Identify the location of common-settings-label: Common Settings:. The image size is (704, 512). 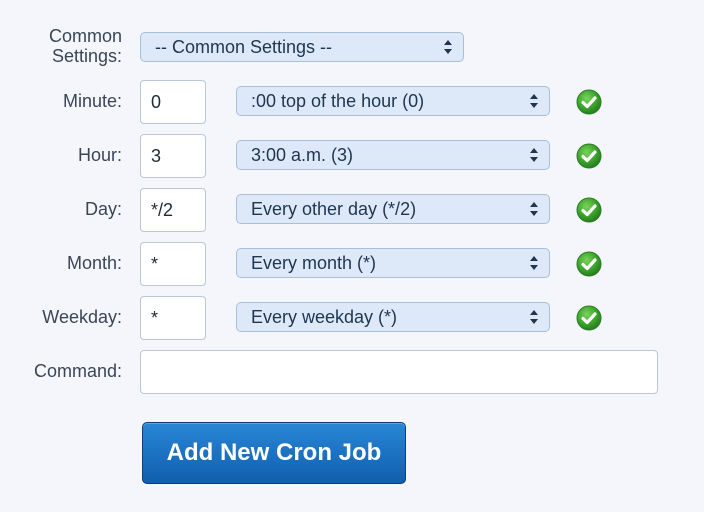
(61, 46).